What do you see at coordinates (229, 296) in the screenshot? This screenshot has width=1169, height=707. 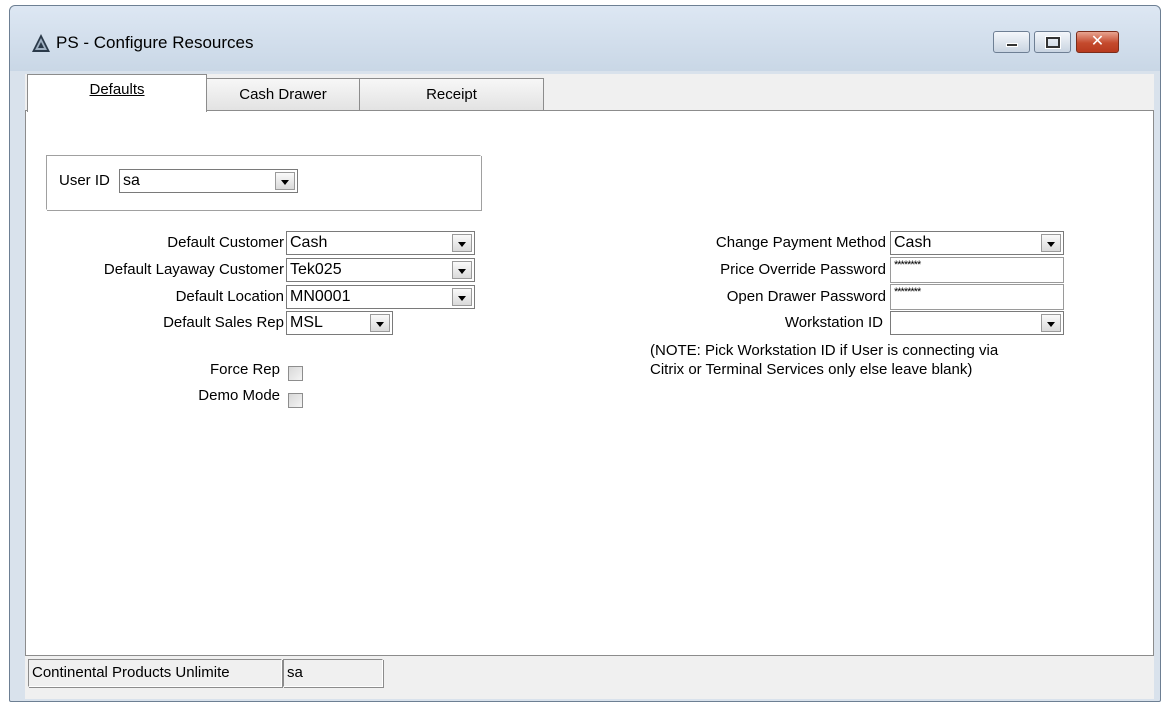 I see `default-location-label: Default Location` at bounding box center [229, 296].